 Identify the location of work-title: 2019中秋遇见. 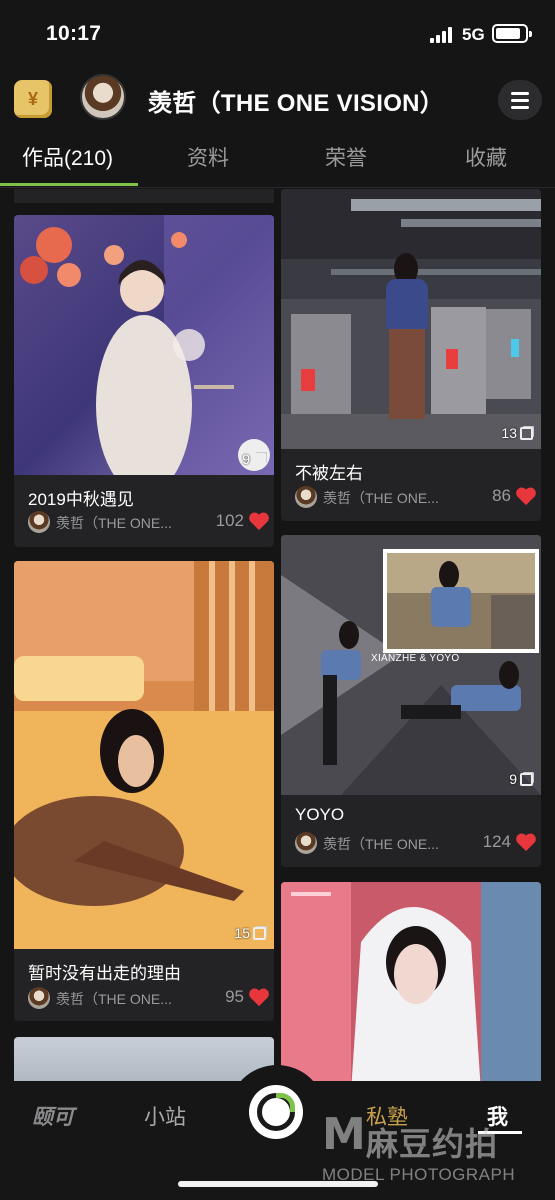
(81, 499).